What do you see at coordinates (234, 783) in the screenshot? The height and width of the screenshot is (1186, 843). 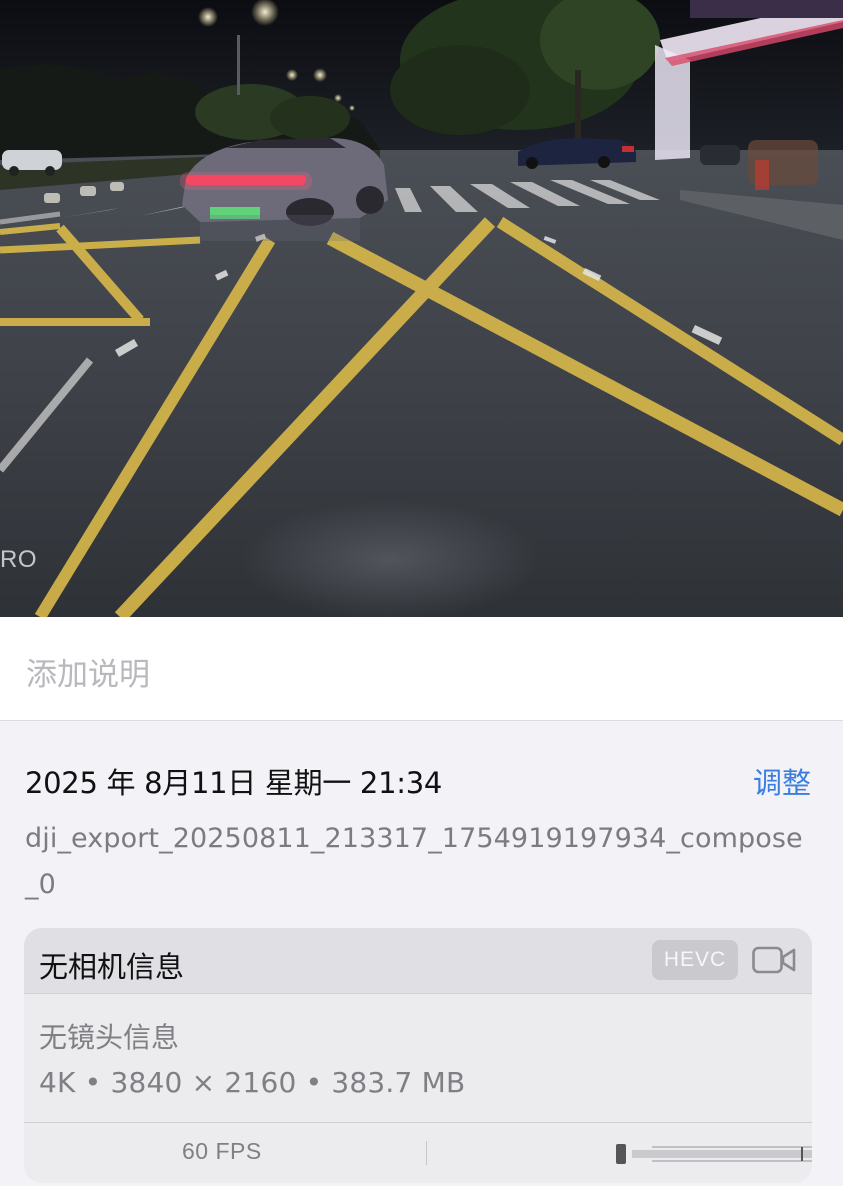 I see `capture-datetime: 2025 年 8月11日 星期一 21:34` at bounding box center [234, 783].